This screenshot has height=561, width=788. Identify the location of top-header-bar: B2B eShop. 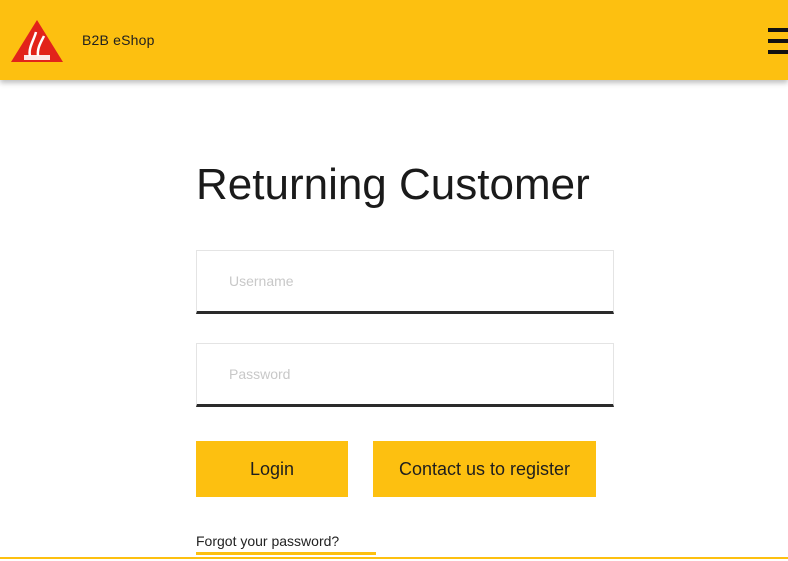
(394, 40).